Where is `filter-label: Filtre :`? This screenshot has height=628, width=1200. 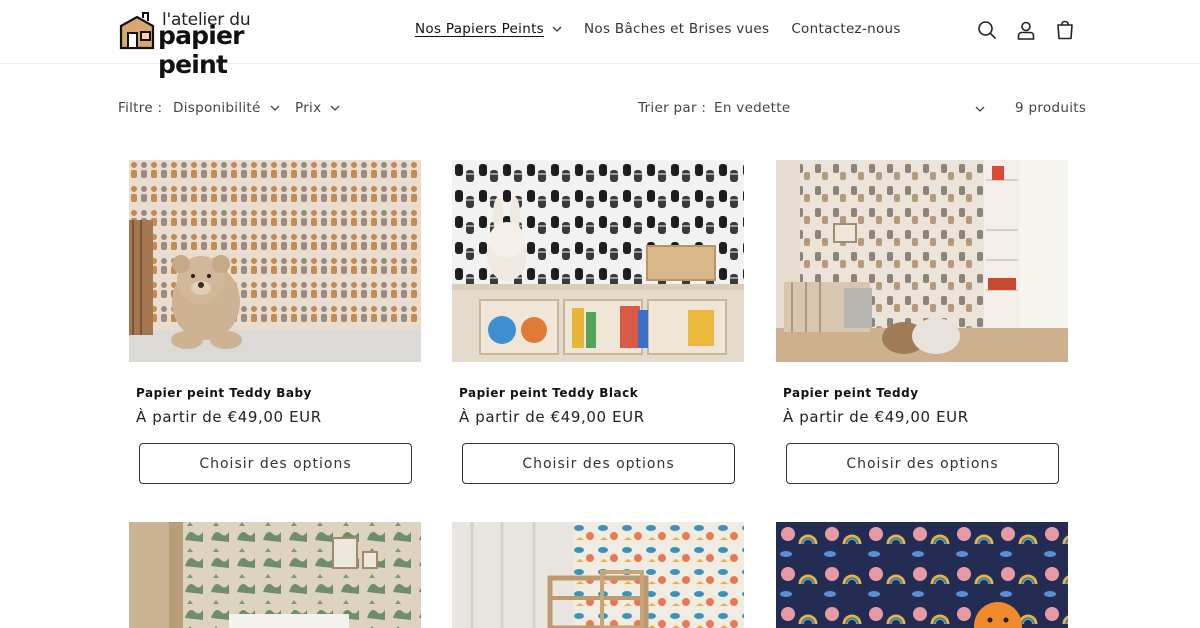 filter-label: Filtre : is located at coordinates (140, 108).